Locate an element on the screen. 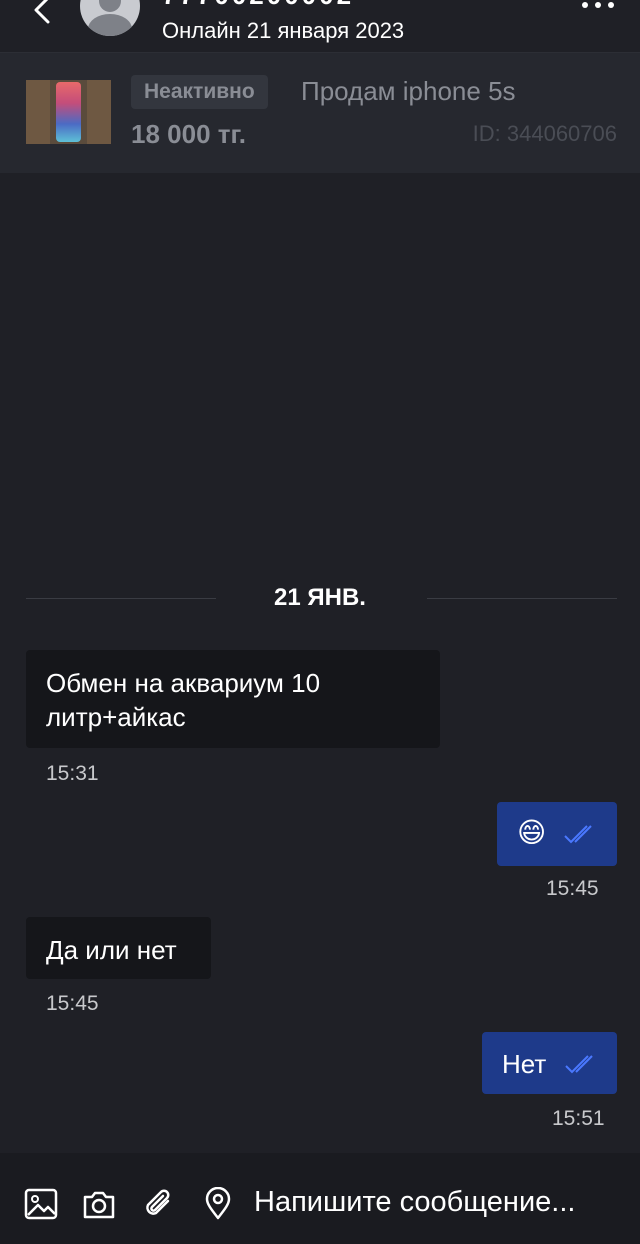  thumbnail-right-edge is located at coordinates (99, 112).